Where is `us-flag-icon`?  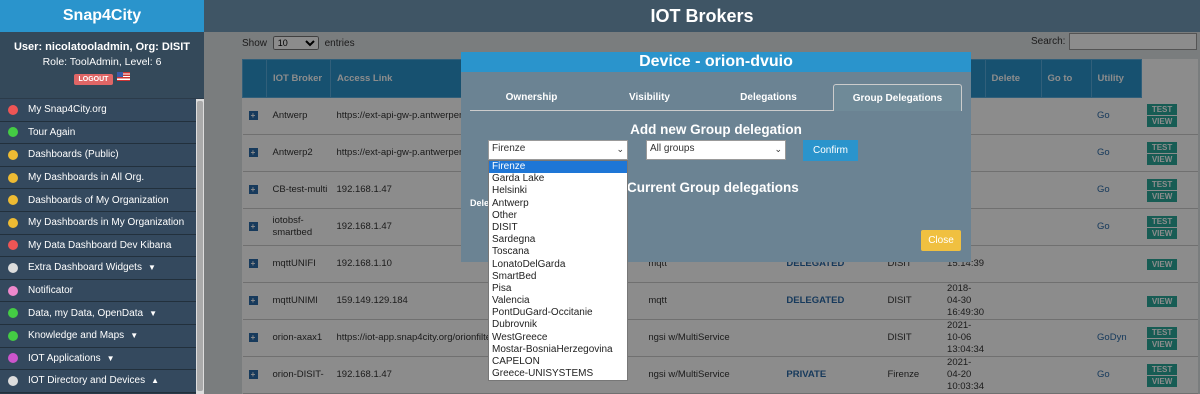
us-flag-icon is located at coordinates (124, 76).